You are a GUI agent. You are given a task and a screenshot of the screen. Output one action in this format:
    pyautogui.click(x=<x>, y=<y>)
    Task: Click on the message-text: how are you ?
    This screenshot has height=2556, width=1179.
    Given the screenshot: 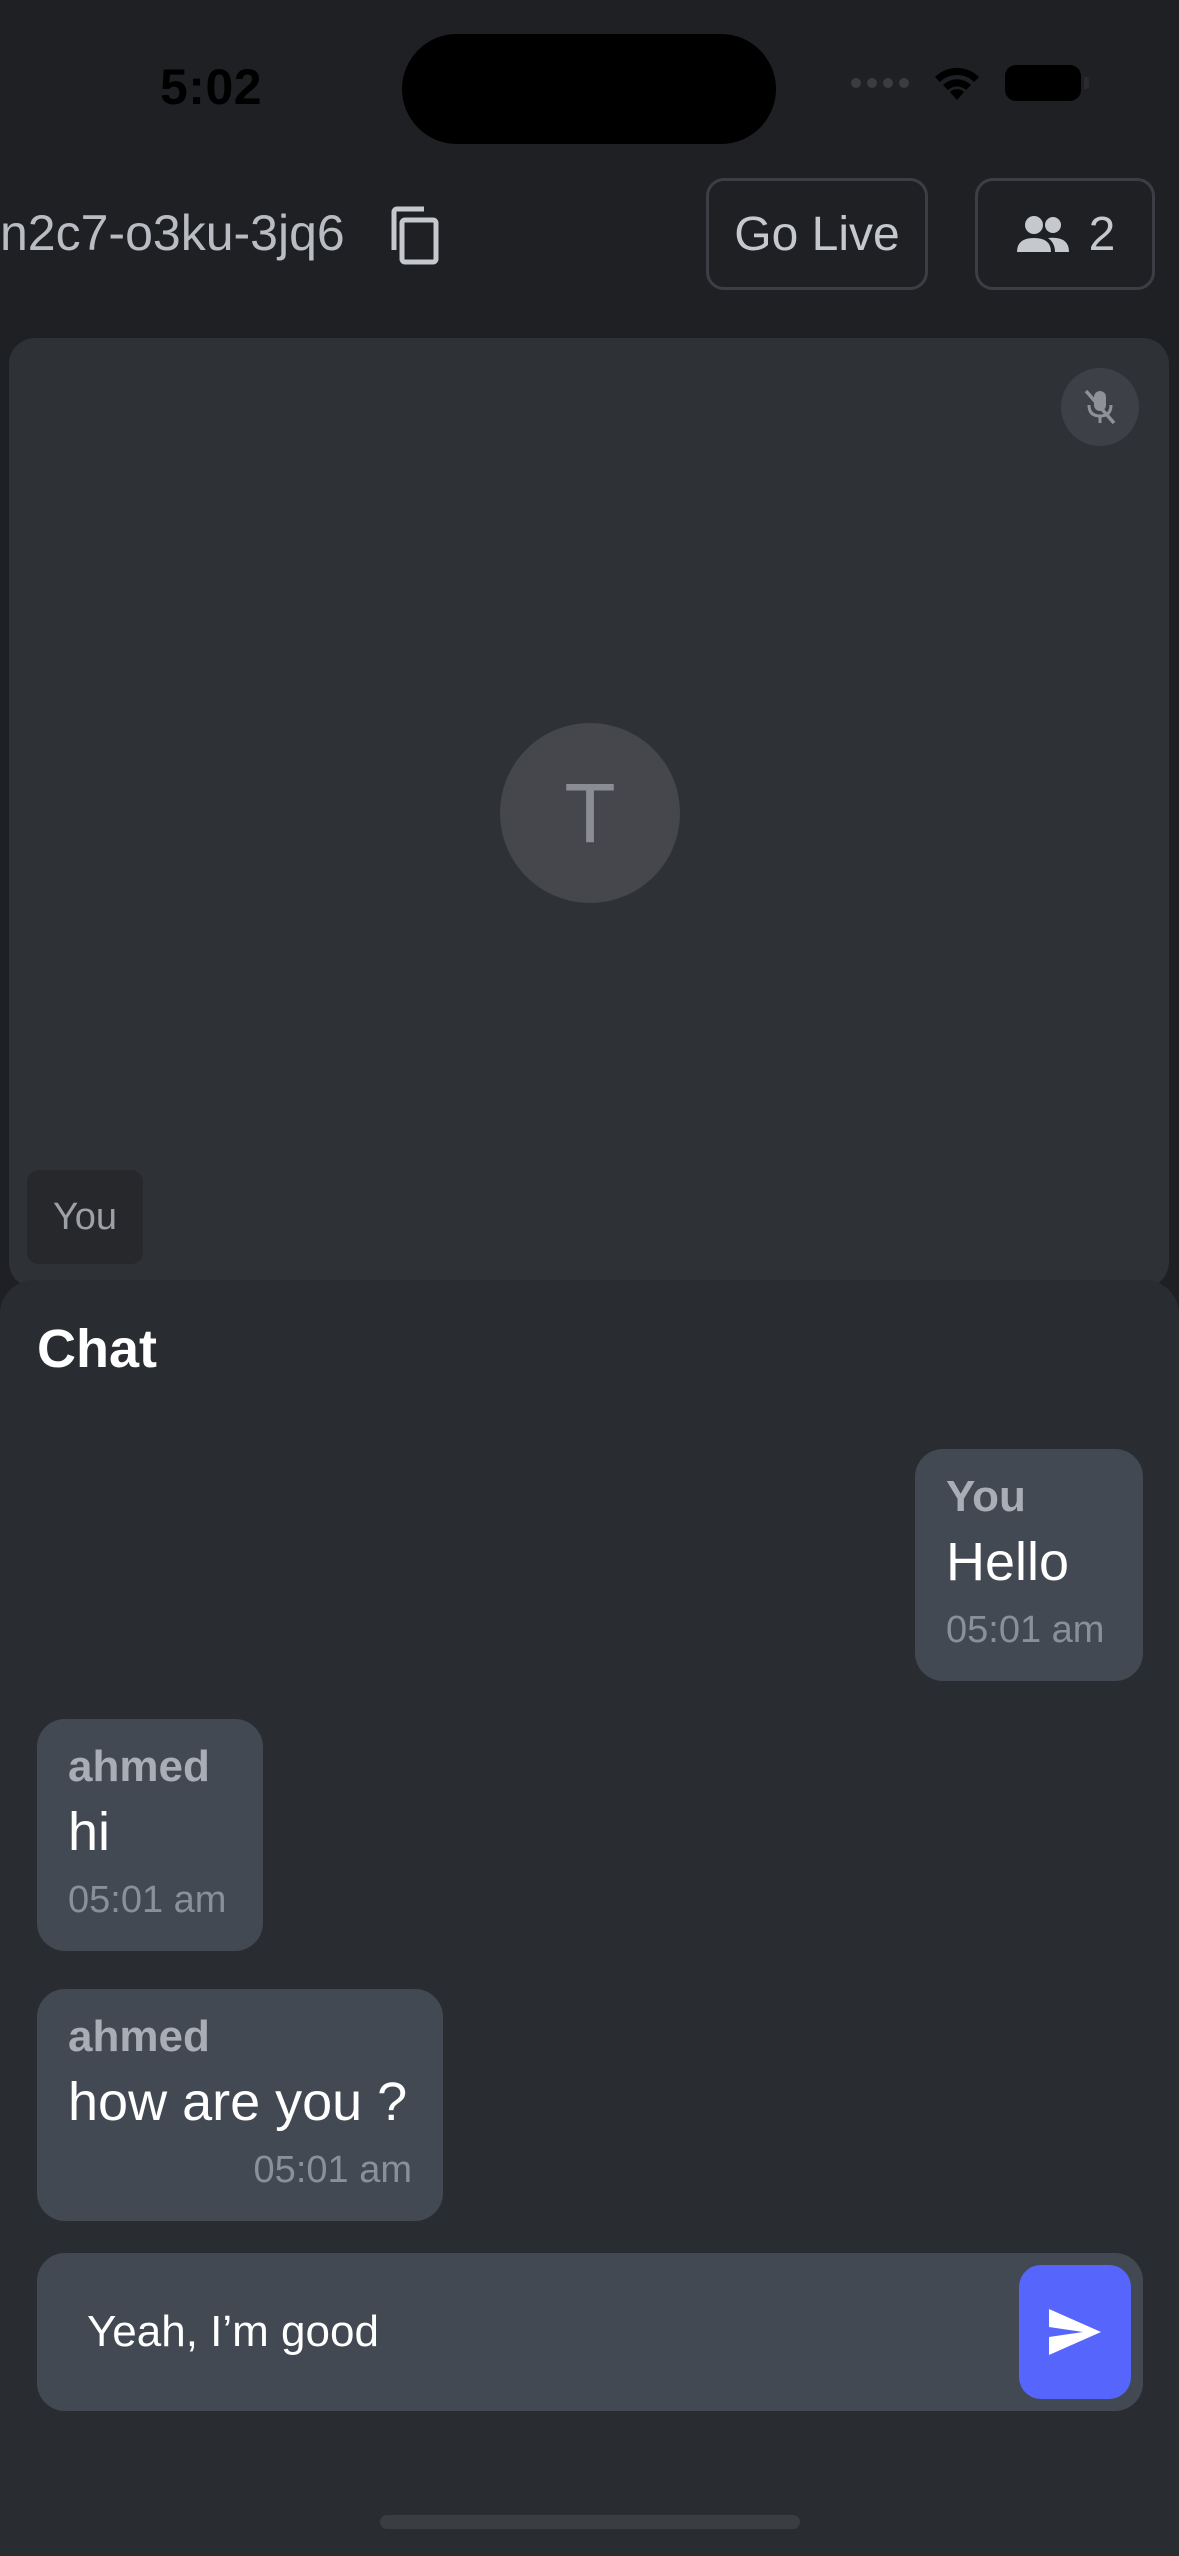 What is the action you would take?
    pyautogui.click(x=238, y=2102)
    